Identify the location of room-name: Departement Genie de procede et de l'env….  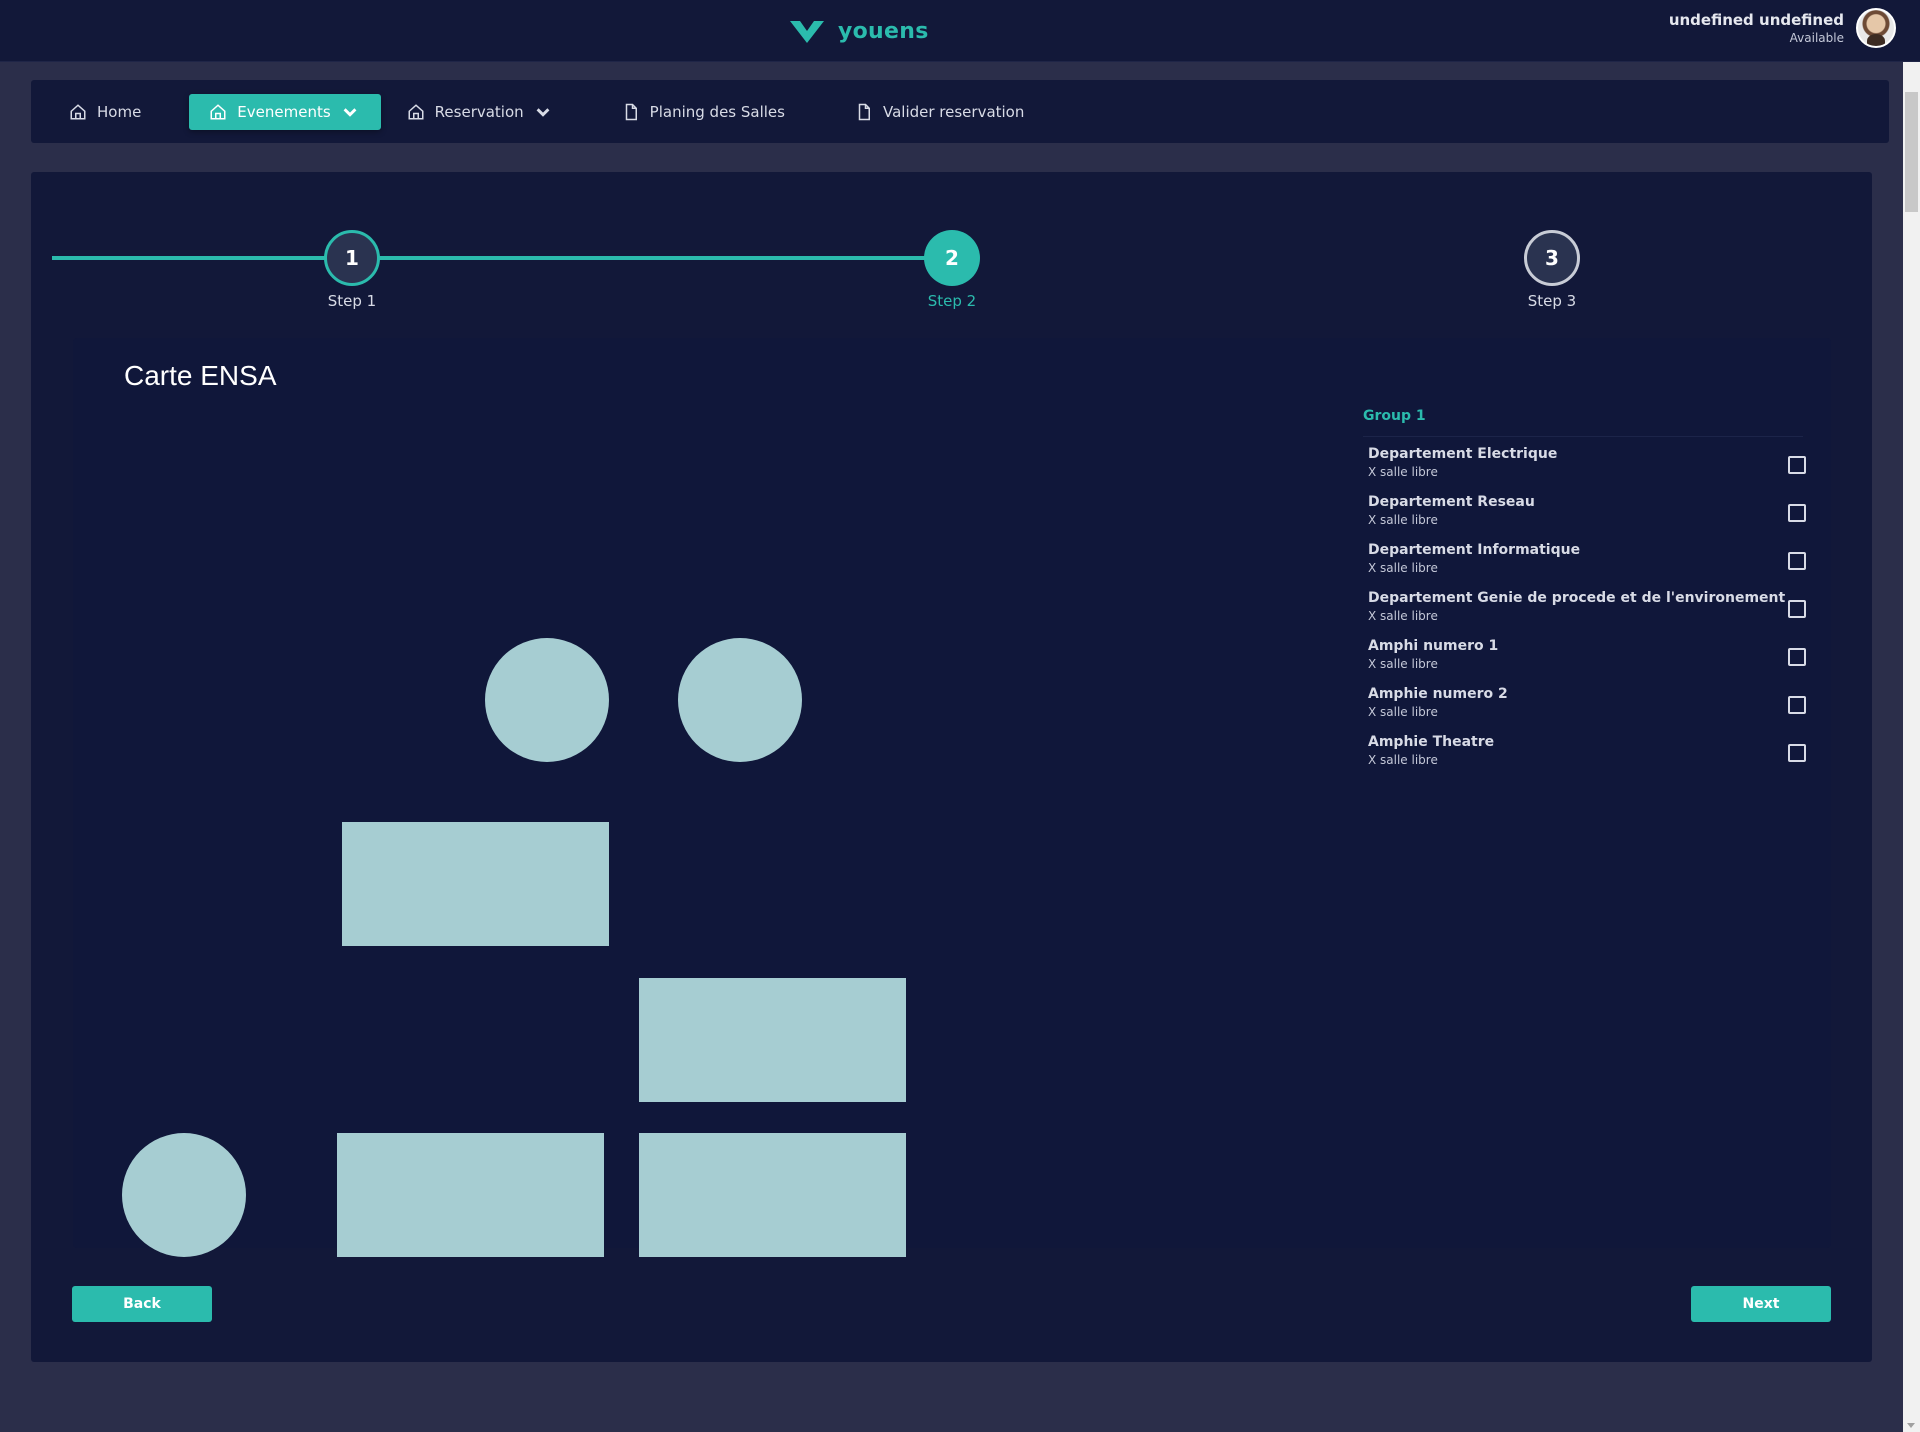
(1577, 598).